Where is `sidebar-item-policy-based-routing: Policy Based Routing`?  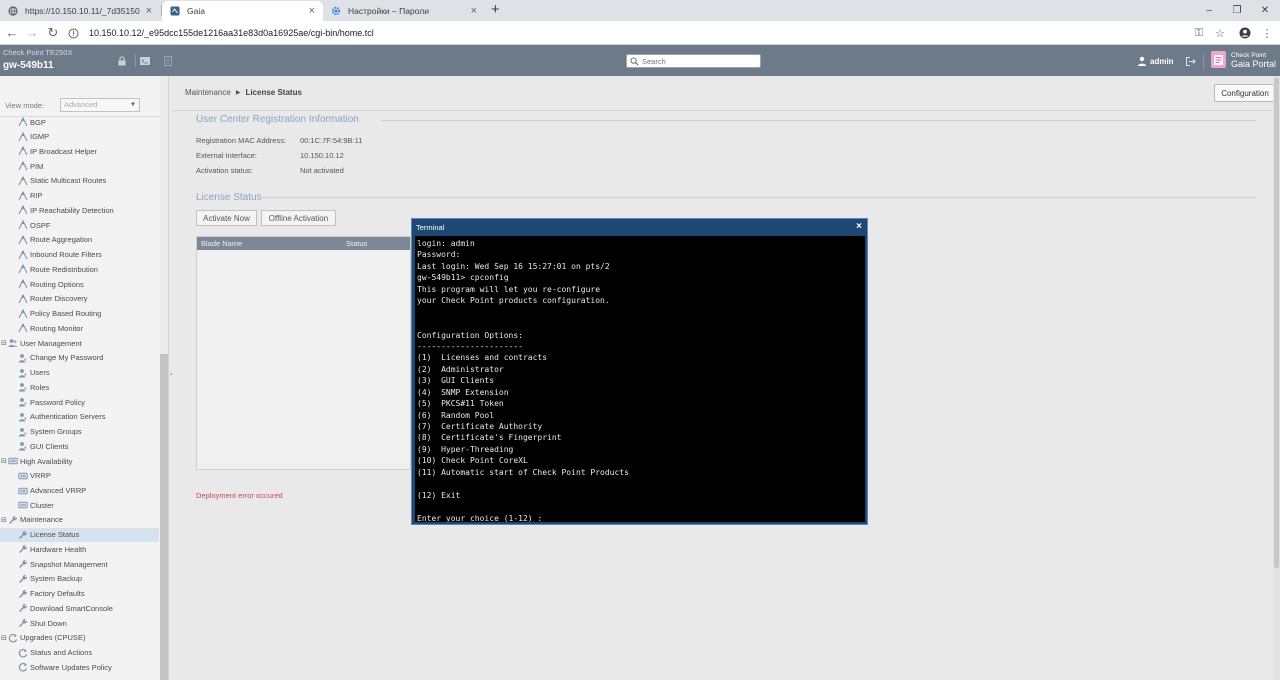
sidebar-item-policy-based-routing: Policy Based Routing is located at coordinates (79, 314).